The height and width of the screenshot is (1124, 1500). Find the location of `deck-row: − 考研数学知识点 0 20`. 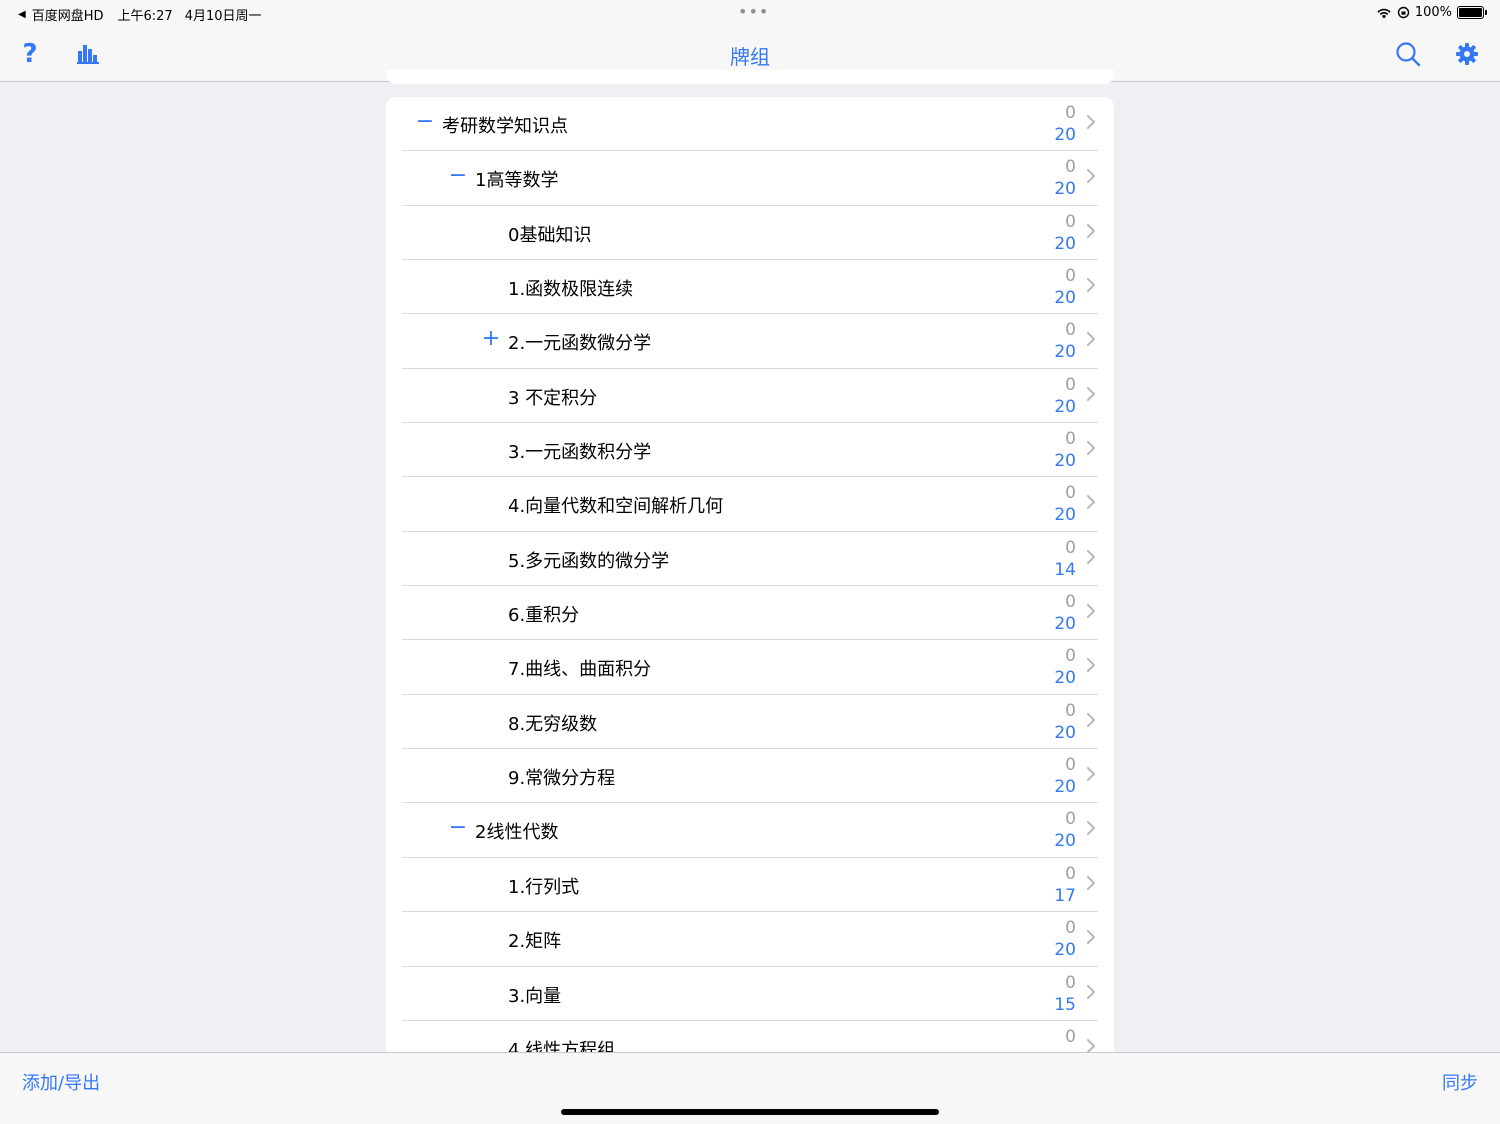

deck-row: − 考研数学知识点 0 20 is located at coordinates (750, 124).